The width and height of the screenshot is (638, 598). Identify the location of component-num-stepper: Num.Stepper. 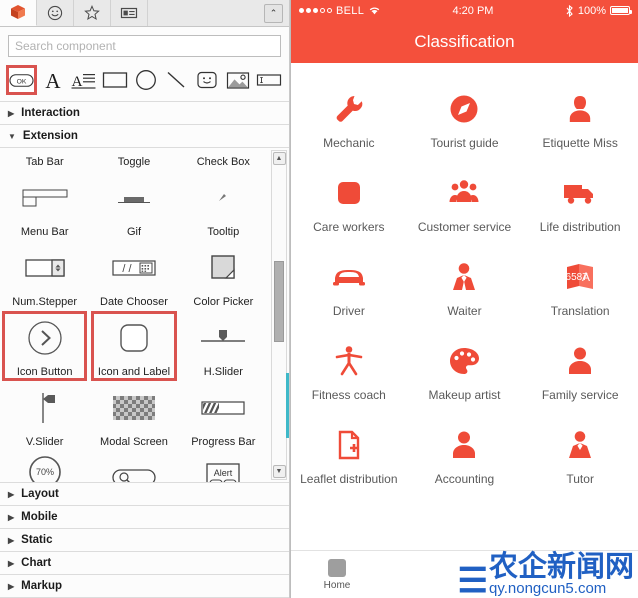
(44, 275).